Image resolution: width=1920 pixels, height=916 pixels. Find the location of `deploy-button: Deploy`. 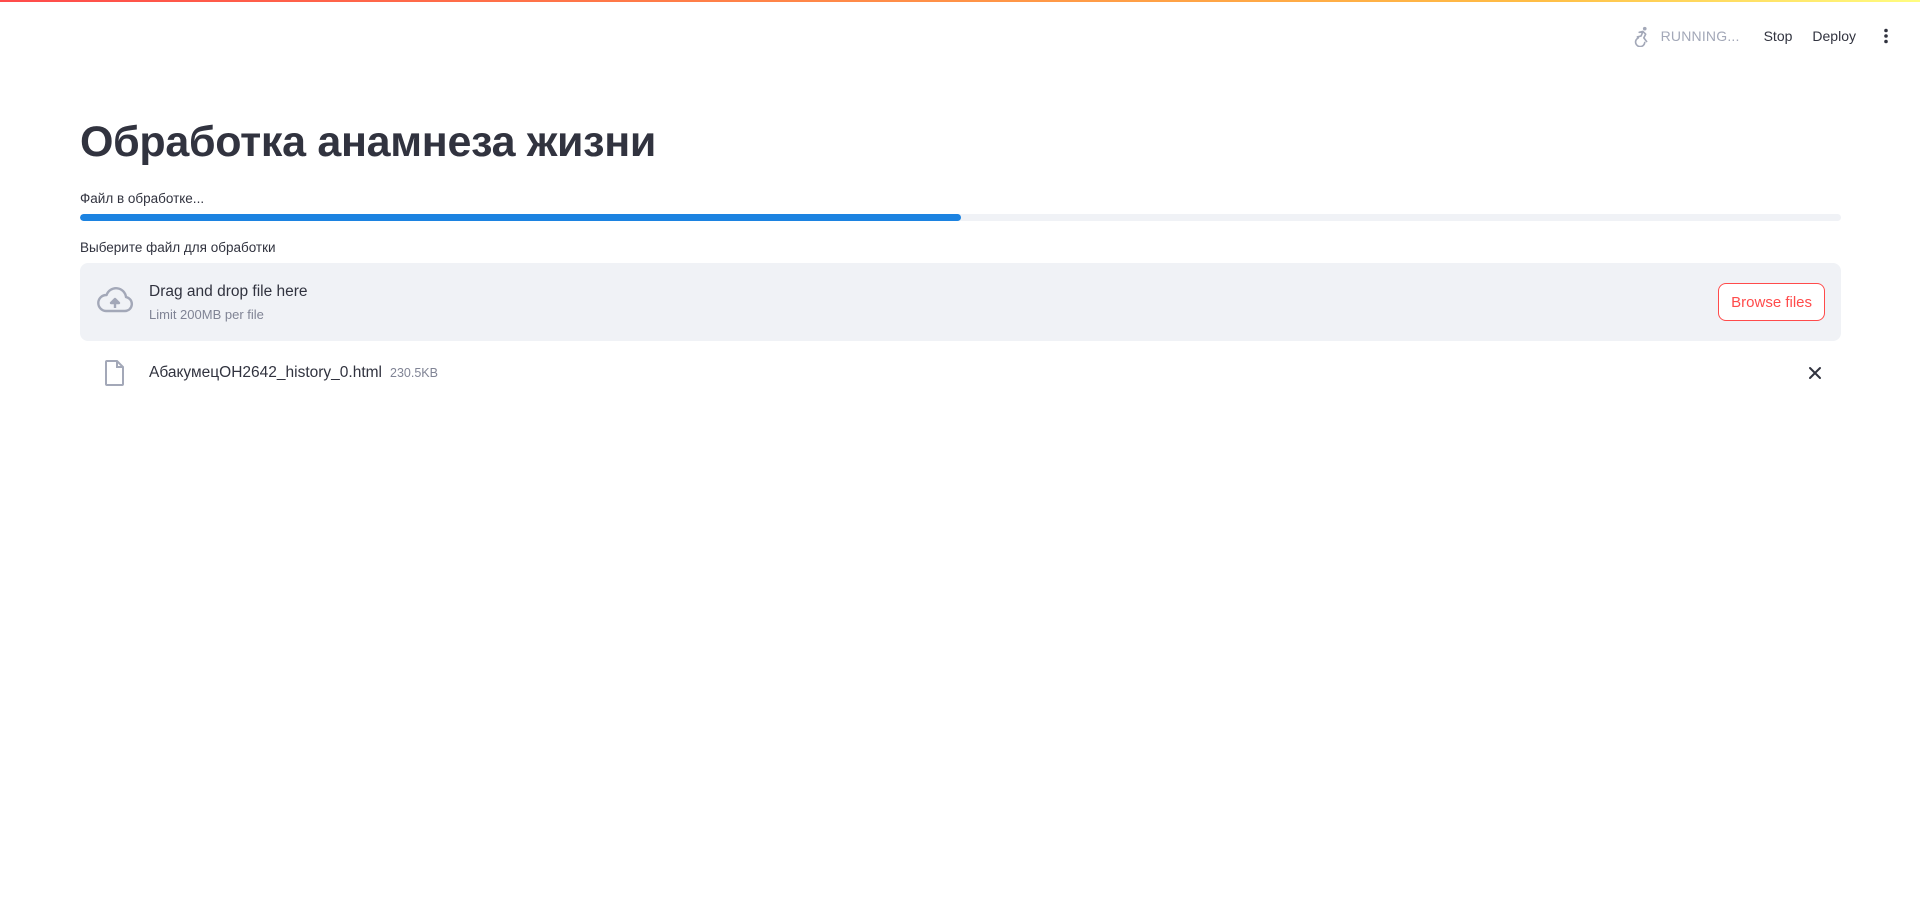

deploy-button: Deploy is located at coordinates (1834, 36).